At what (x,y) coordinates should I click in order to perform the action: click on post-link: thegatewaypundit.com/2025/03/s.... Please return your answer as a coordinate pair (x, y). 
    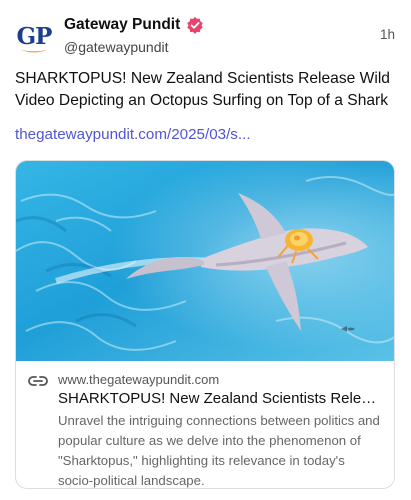
    Looking at the image, I should click on (133, 134).